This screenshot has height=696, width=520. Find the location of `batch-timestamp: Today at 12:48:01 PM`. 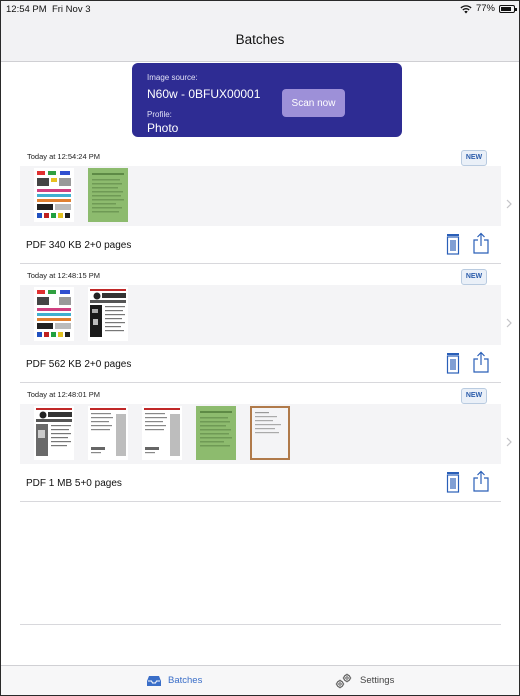

batch-timestamp: Today at 12:48:01 PM is located at coordinates (63, 394).